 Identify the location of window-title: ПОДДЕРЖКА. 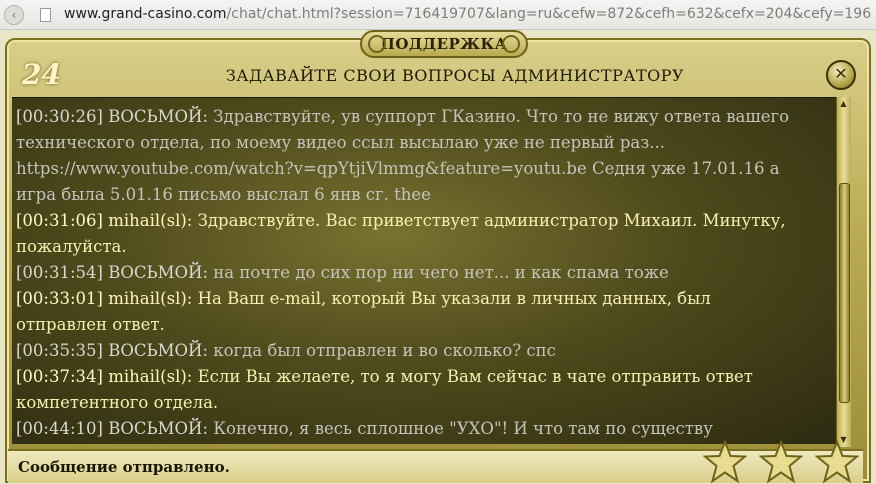
(444, 44).